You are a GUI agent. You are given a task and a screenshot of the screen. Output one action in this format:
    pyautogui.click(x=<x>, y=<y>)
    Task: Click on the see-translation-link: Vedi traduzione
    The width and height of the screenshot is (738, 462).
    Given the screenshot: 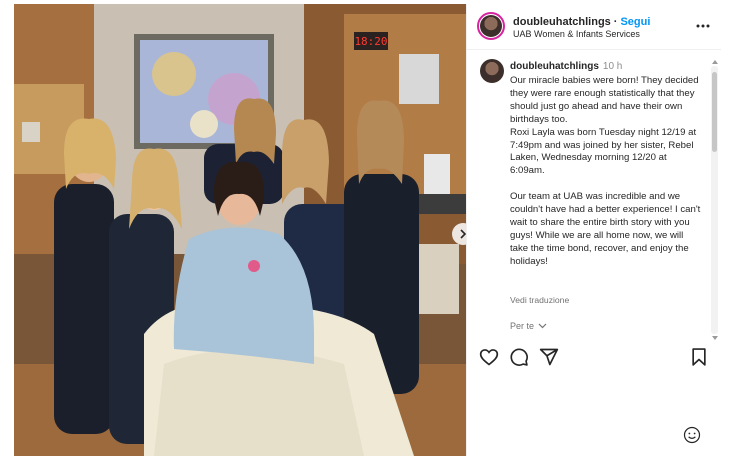 What is the action you would take?
    pyautogui.click(x=539, y=300)
    